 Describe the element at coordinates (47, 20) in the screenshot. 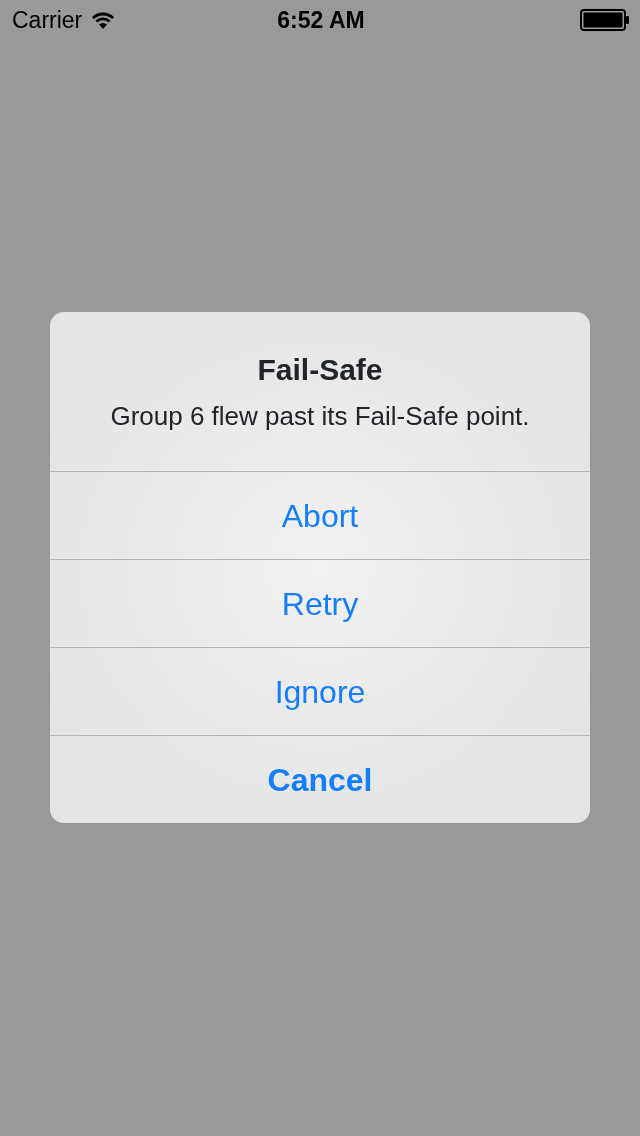

I see `carrier-name: Carrier` at that location.